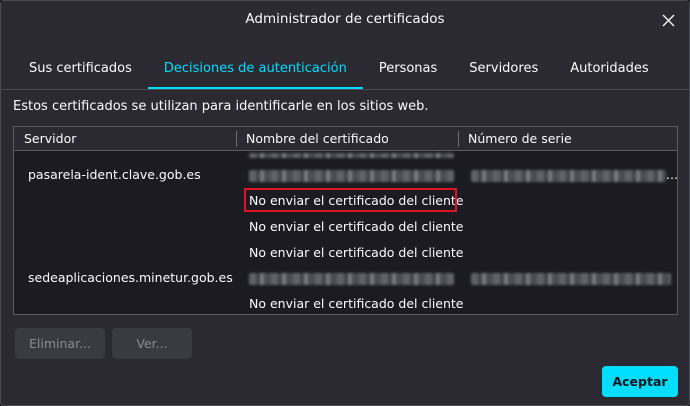 The image size is (690, 406). What do you see at coordinates (640, 381) in the screenshot?
I see `accept-button: Aceptar` at bounding box center [640, 381].